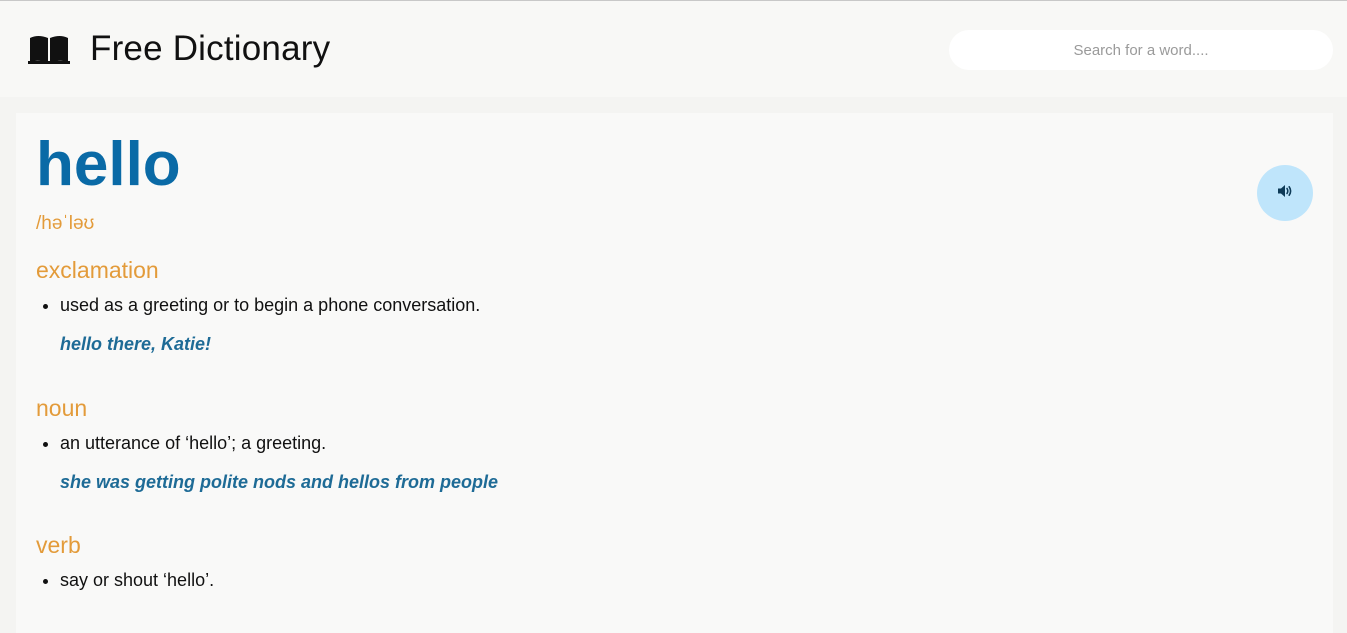  I want to click on meaning-verb: verb say or shout ‘hello’., so click(636, 561).